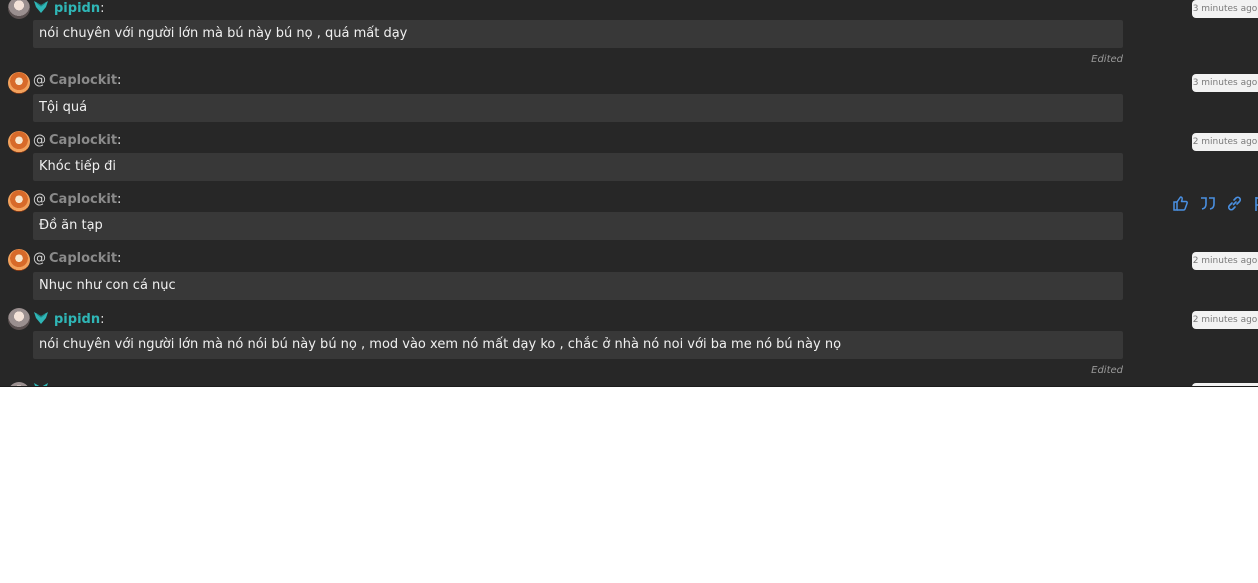  I want to click on timestamp-partial, so click(1225, 384).